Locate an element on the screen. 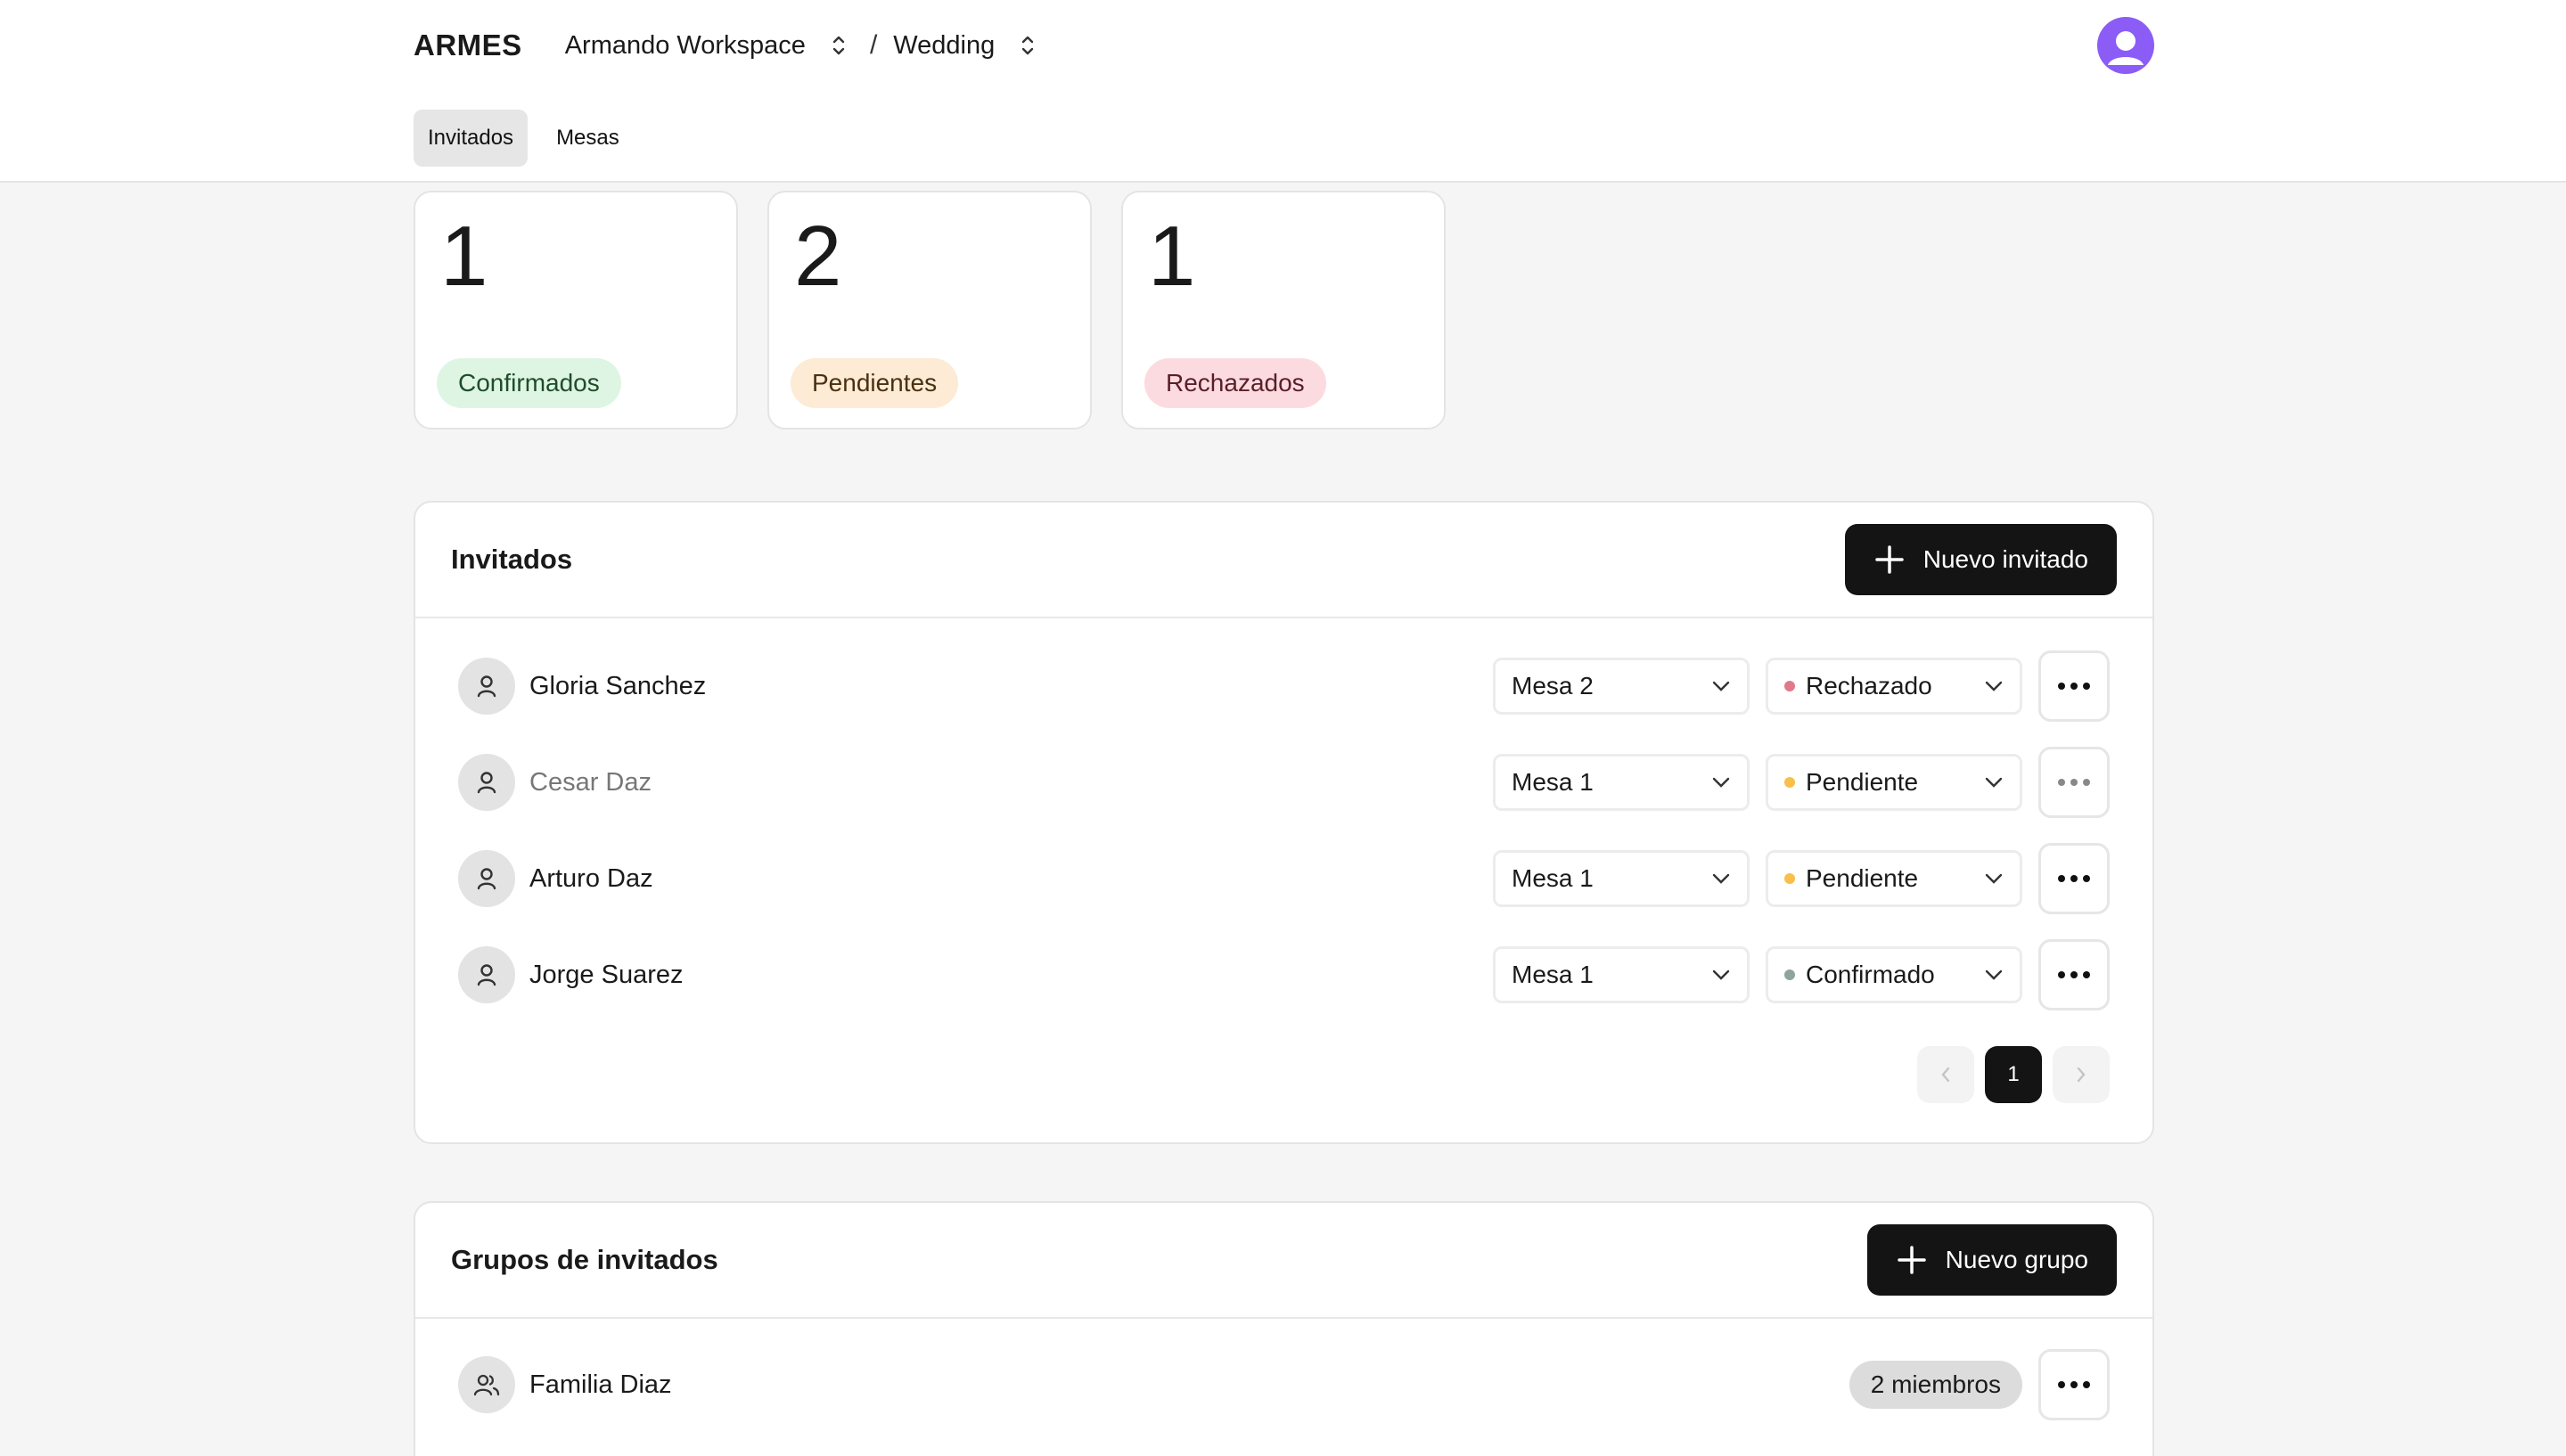 The height and width of the screenshot is (1456, 2566). table-row: Cesar Daz Mesa 1 Pendiente is located at coordinates (1284, 782).